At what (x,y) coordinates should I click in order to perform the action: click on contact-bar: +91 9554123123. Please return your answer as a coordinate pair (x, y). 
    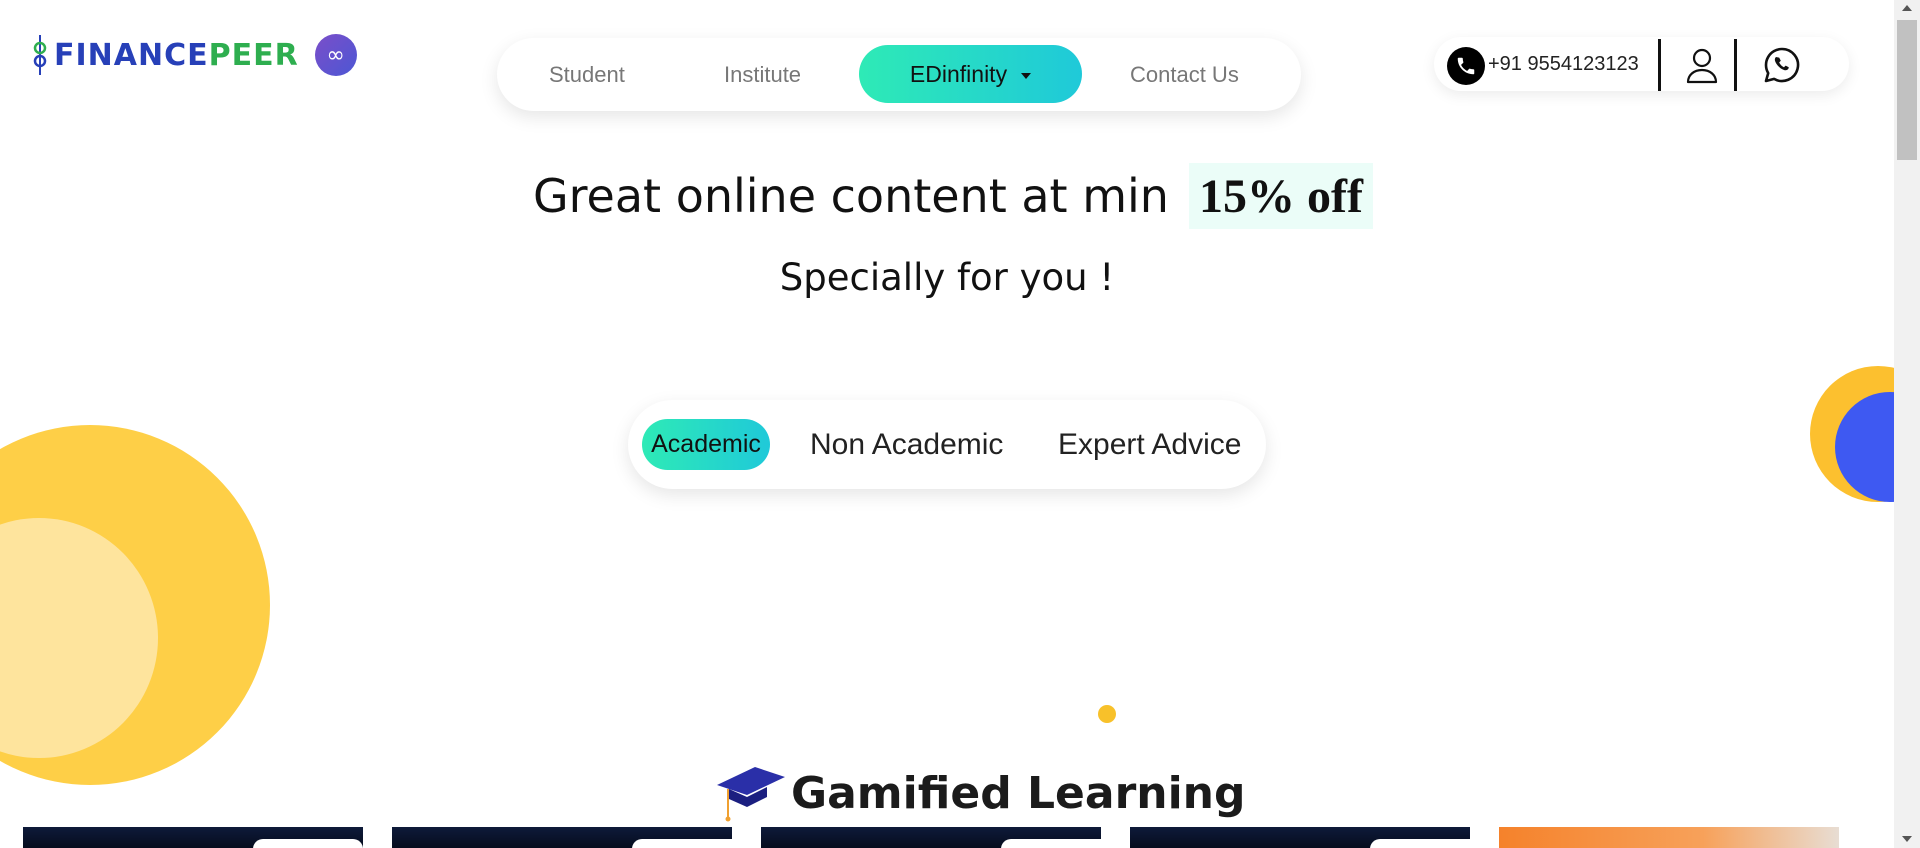
    Looking at the image, I should click on (1641, 64).